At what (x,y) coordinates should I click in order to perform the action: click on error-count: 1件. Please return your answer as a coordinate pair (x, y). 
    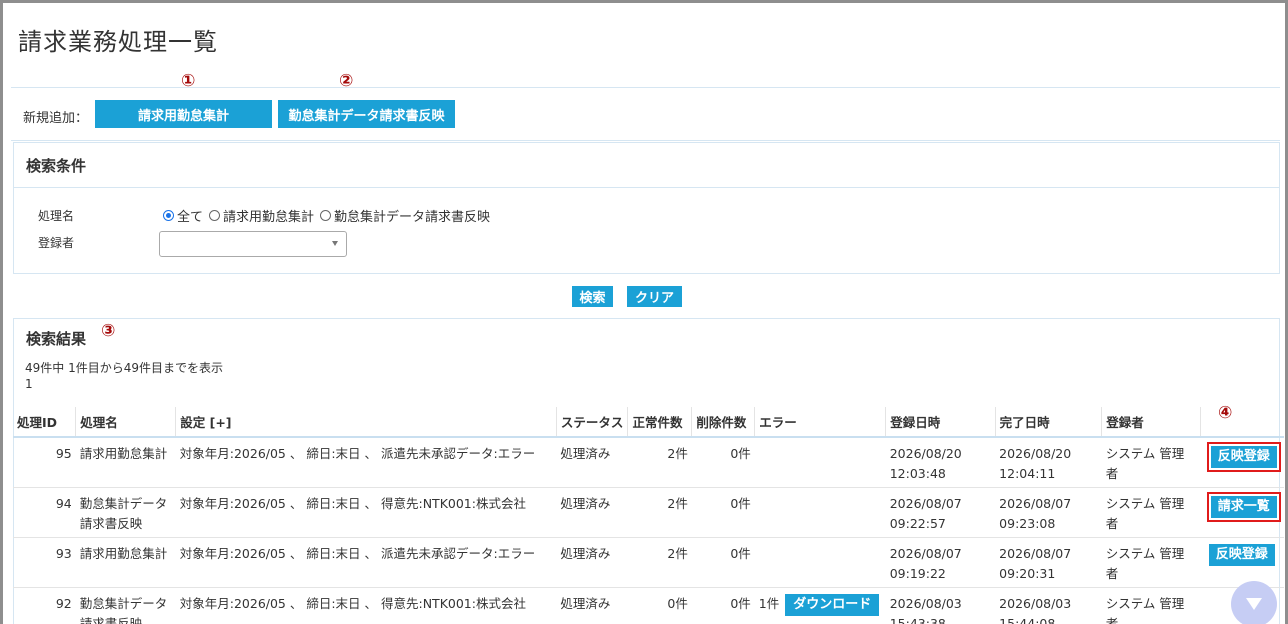
    Looking at the image, I should click on (769, 603).